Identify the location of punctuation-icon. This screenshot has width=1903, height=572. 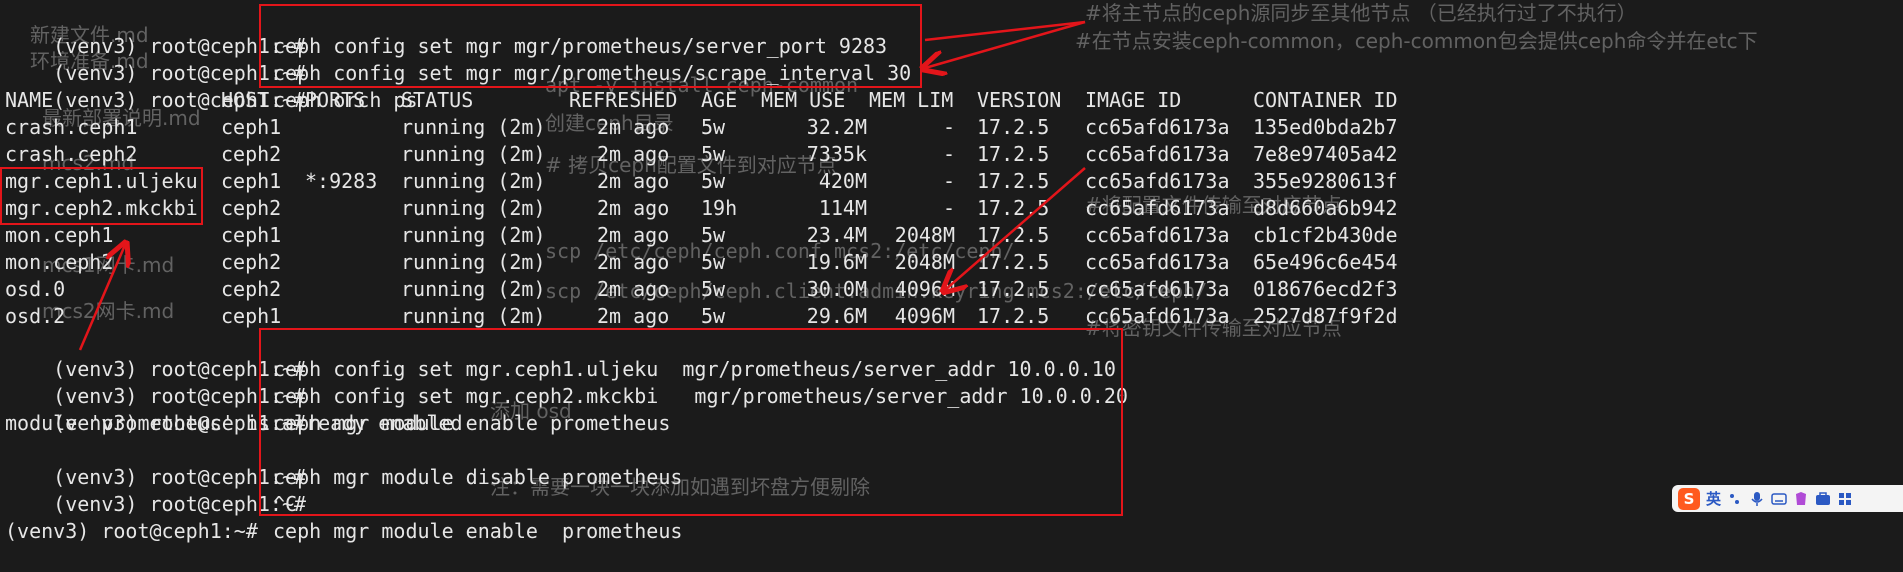
(1735, 499).